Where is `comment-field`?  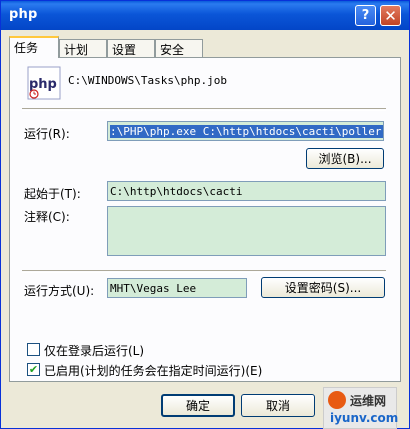 comment-field is located at coordinates (246, 231).